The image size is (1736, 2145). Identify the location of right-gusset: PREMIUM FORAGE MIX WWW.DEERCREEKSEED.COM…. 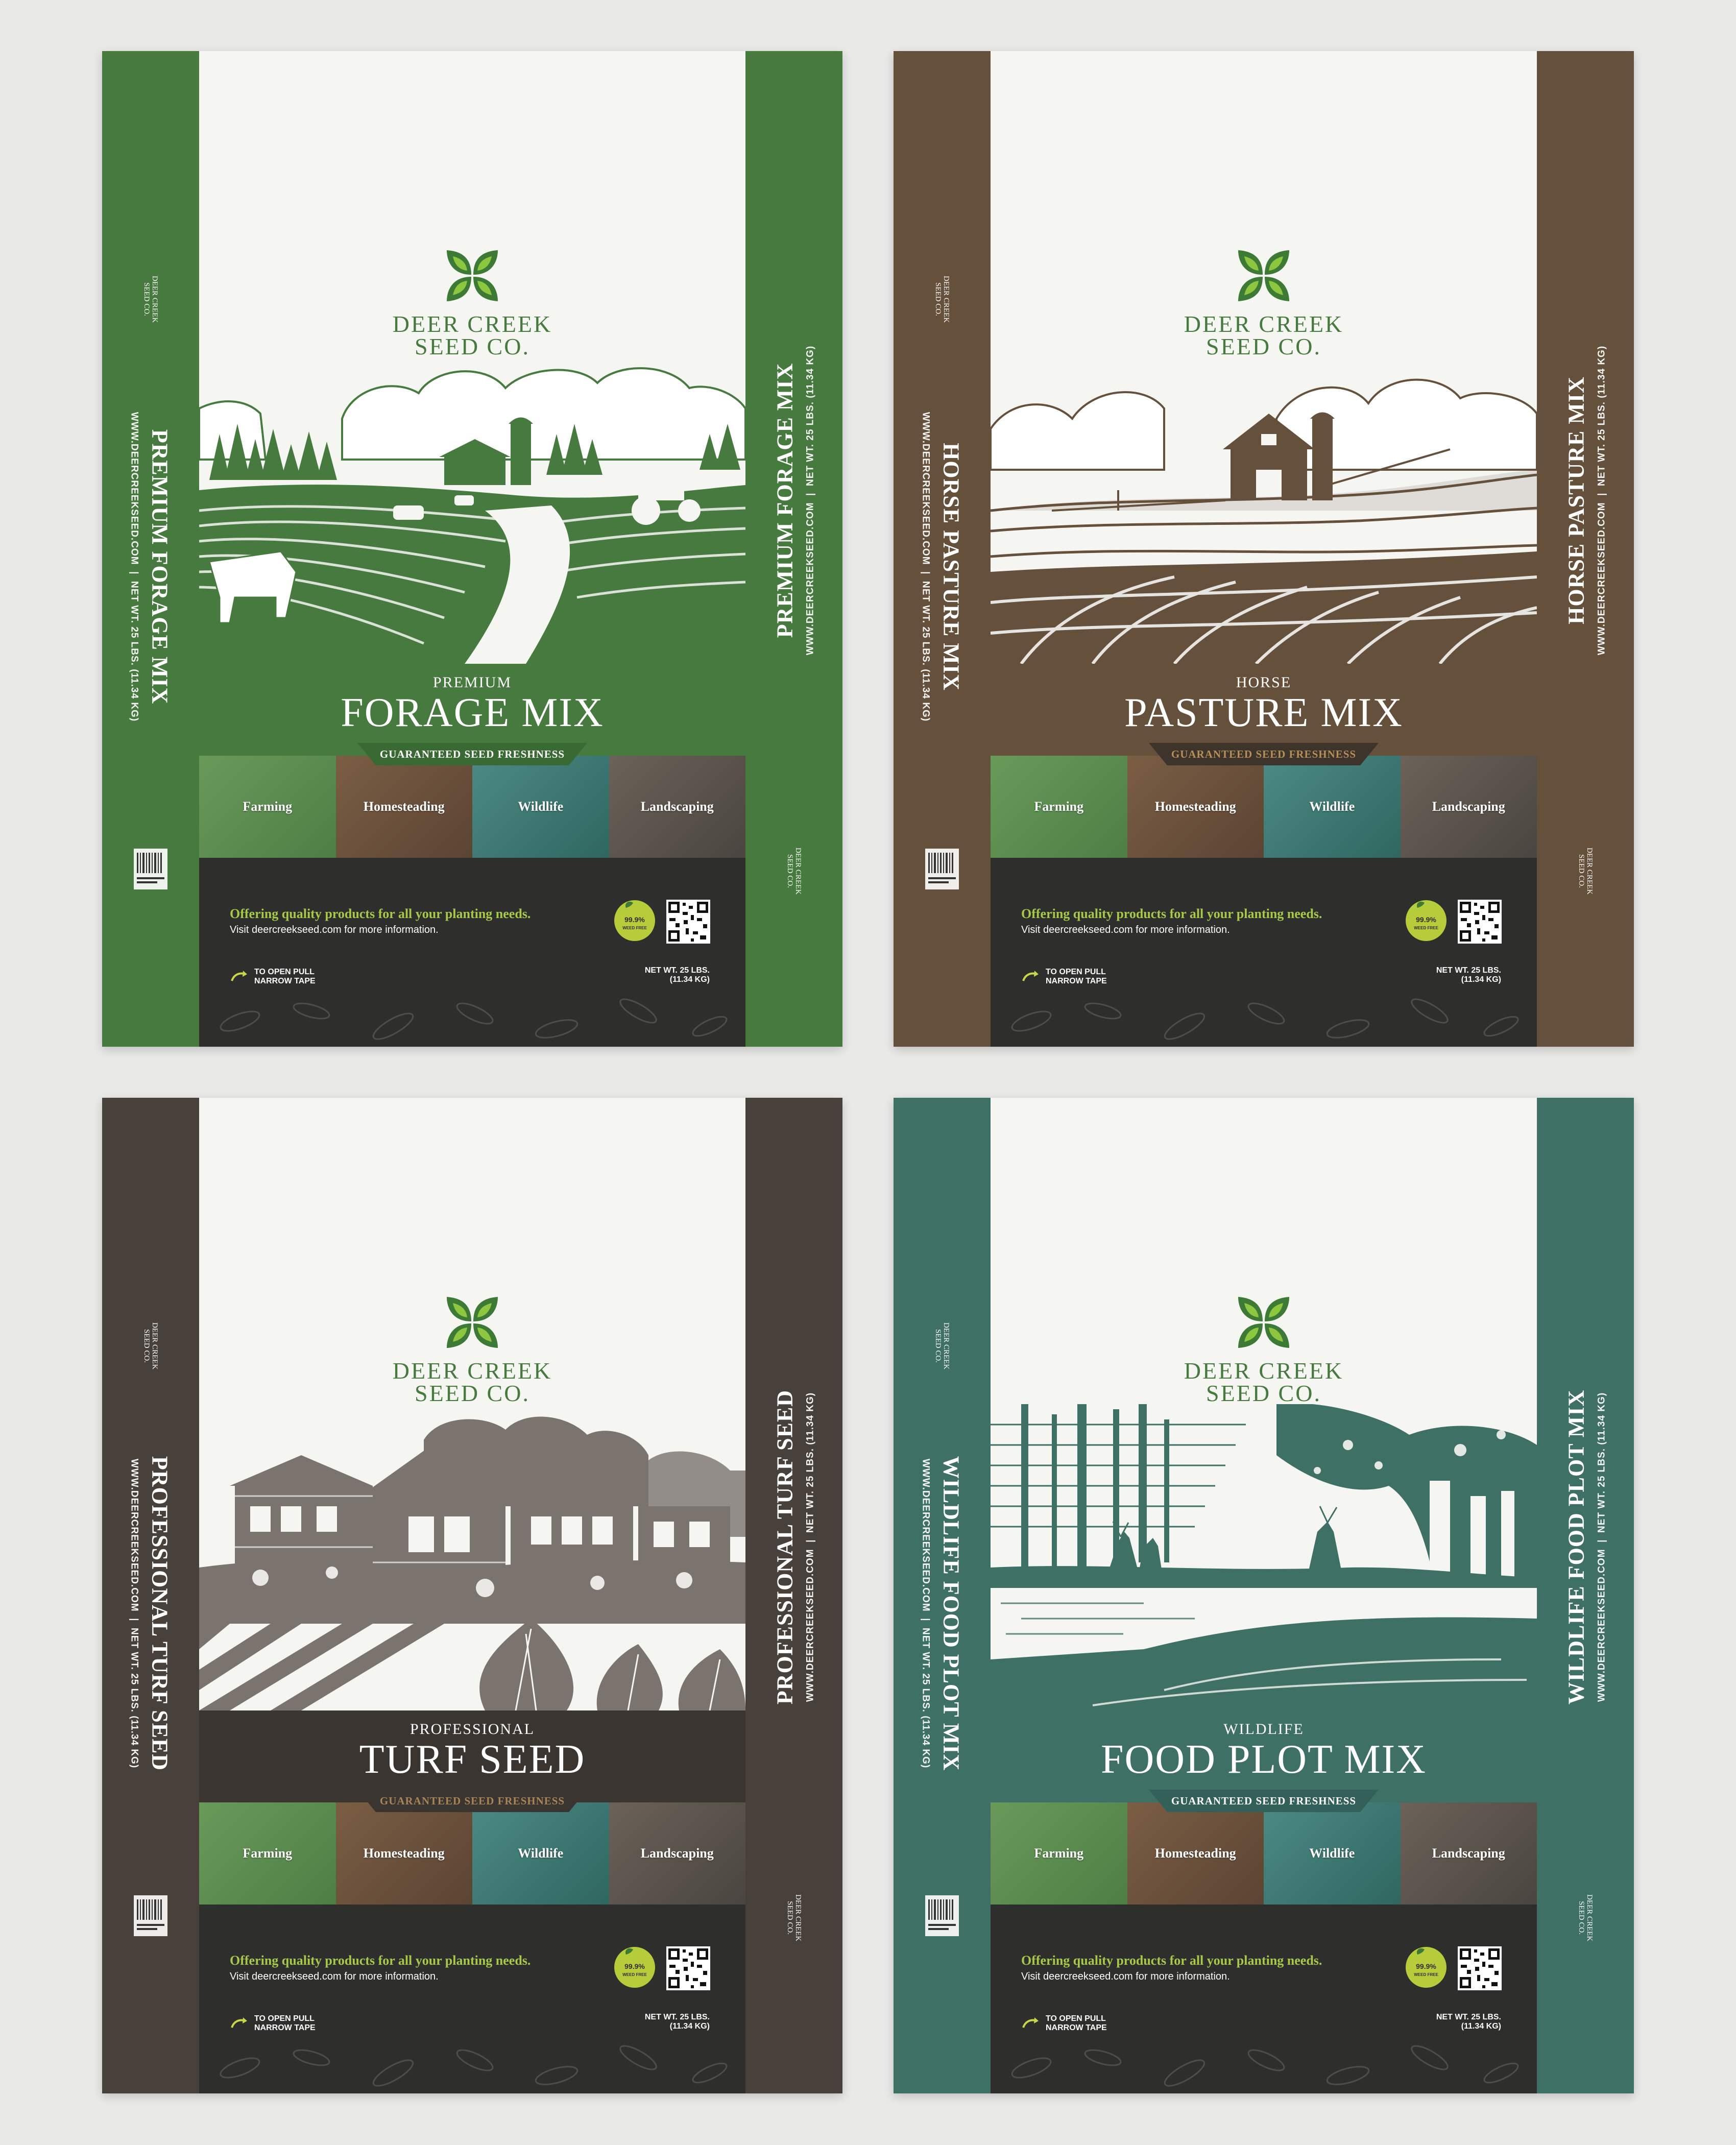
(793, 549).